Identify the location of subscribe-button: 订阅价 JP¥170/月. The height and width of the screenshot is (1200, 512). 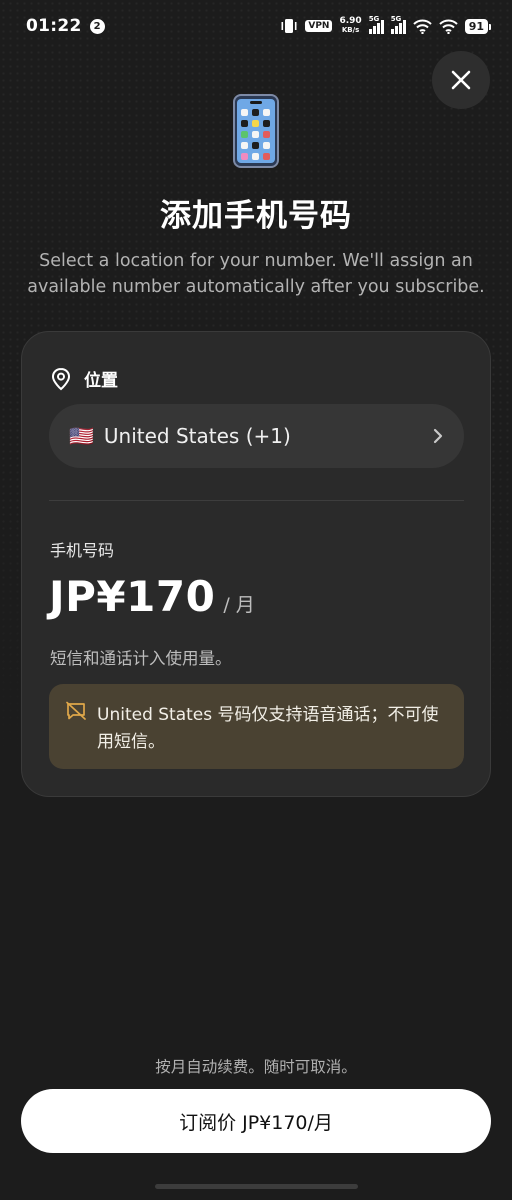
(256, 1121).